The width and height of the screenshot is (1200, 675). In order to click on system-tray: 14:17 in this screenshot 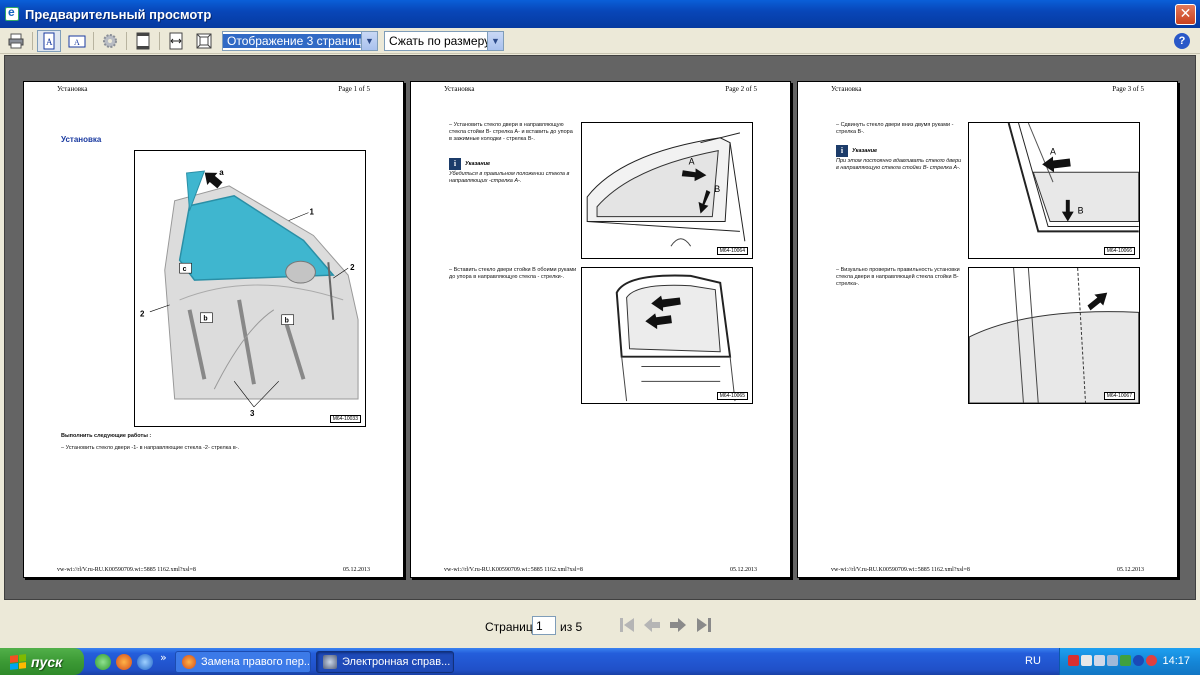, I will do `click(1129, 661)`.